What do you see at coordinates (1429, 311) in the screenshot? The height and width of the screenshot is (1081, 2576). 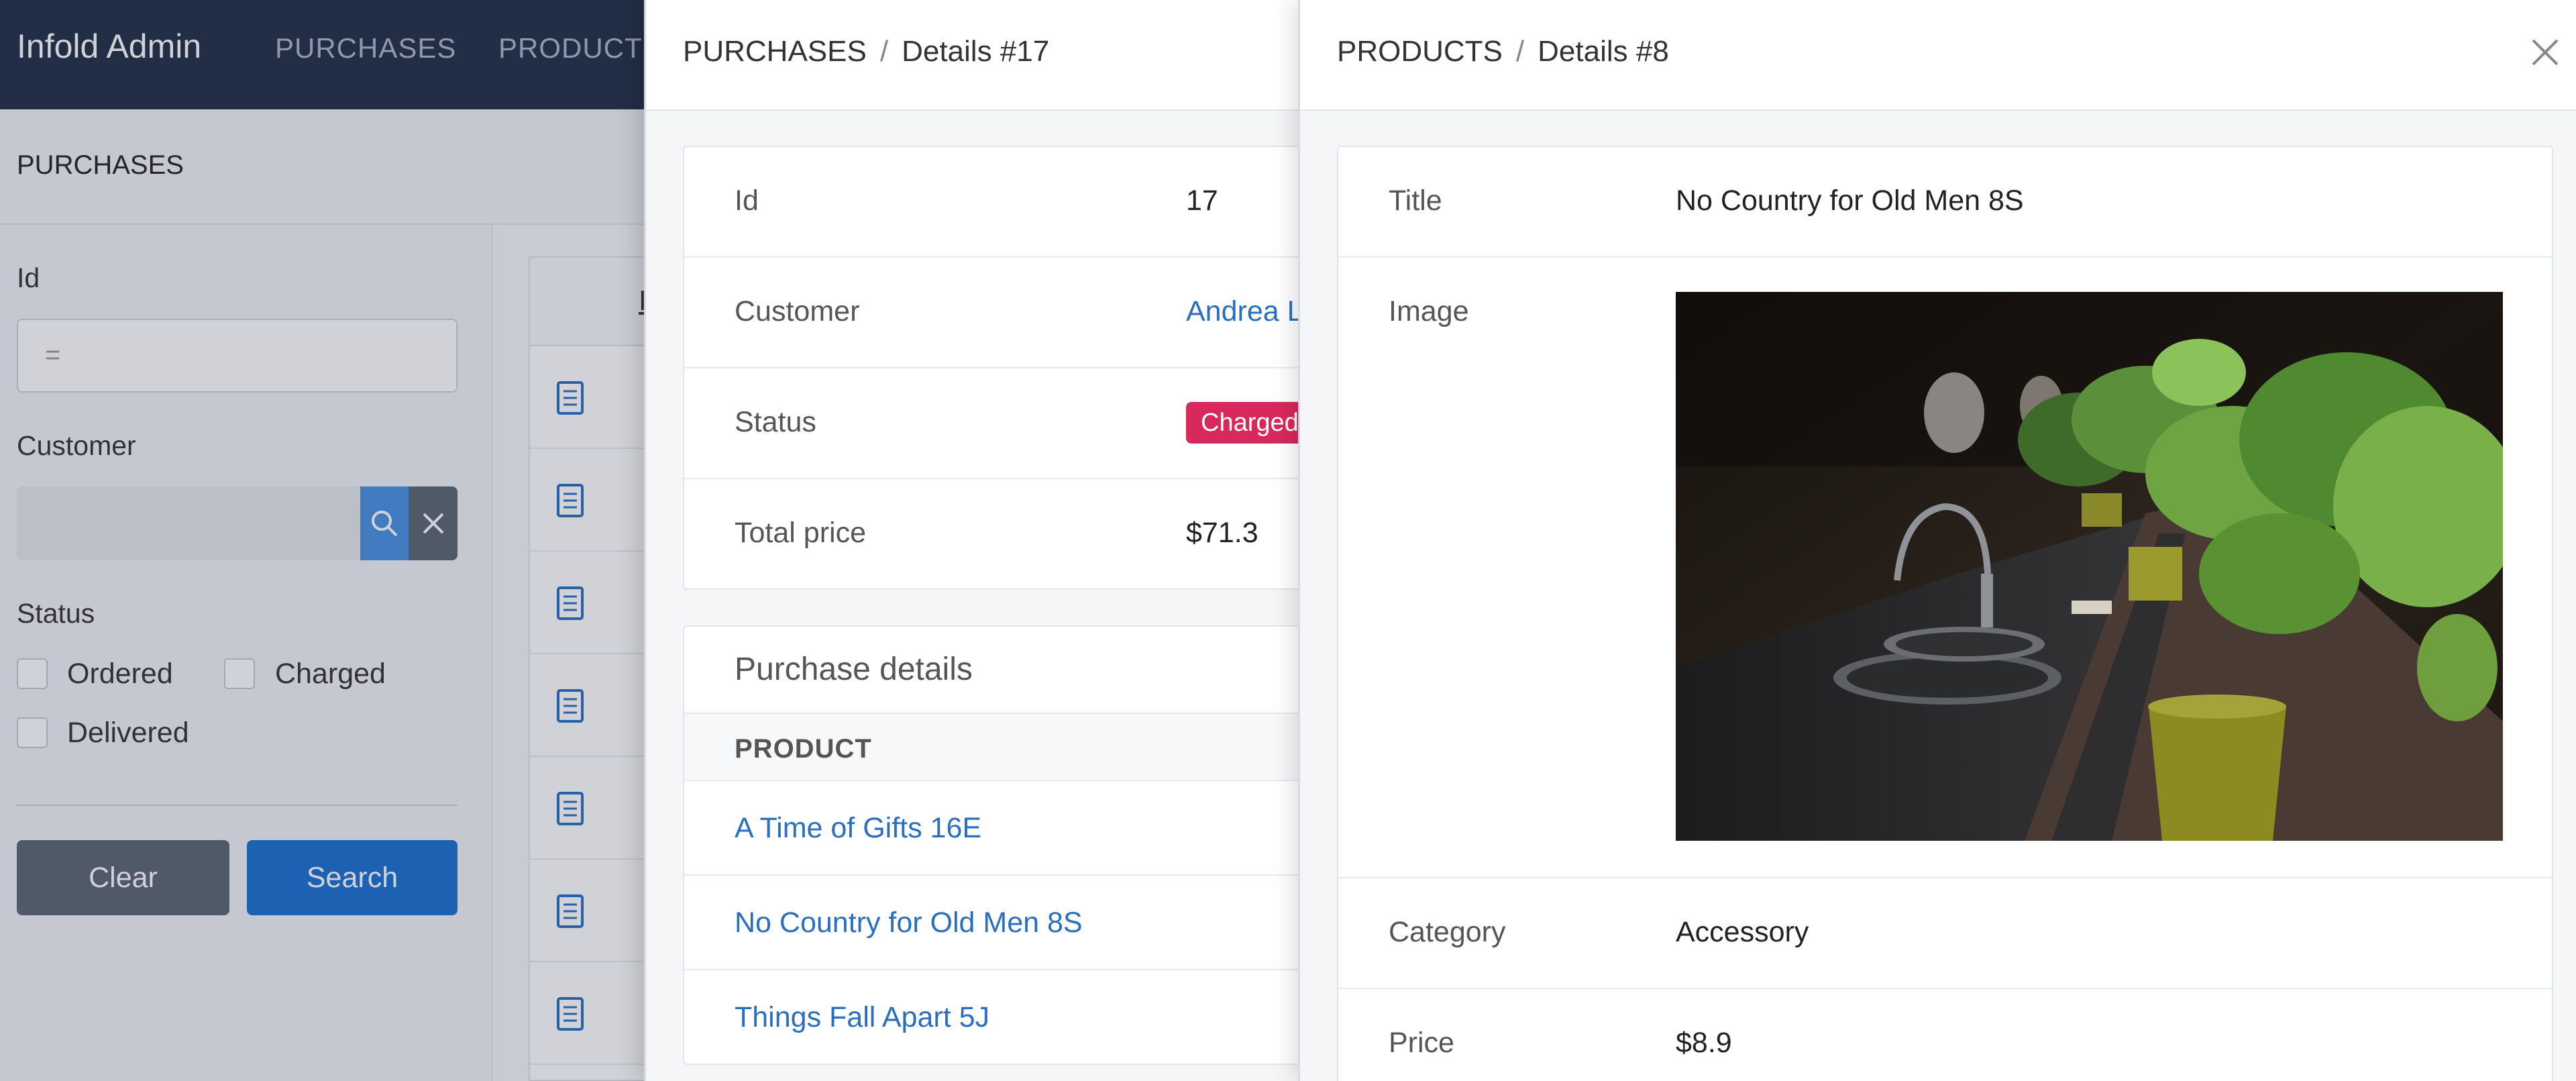 I see `field-label: Image` at bounding box center [1429, 311].